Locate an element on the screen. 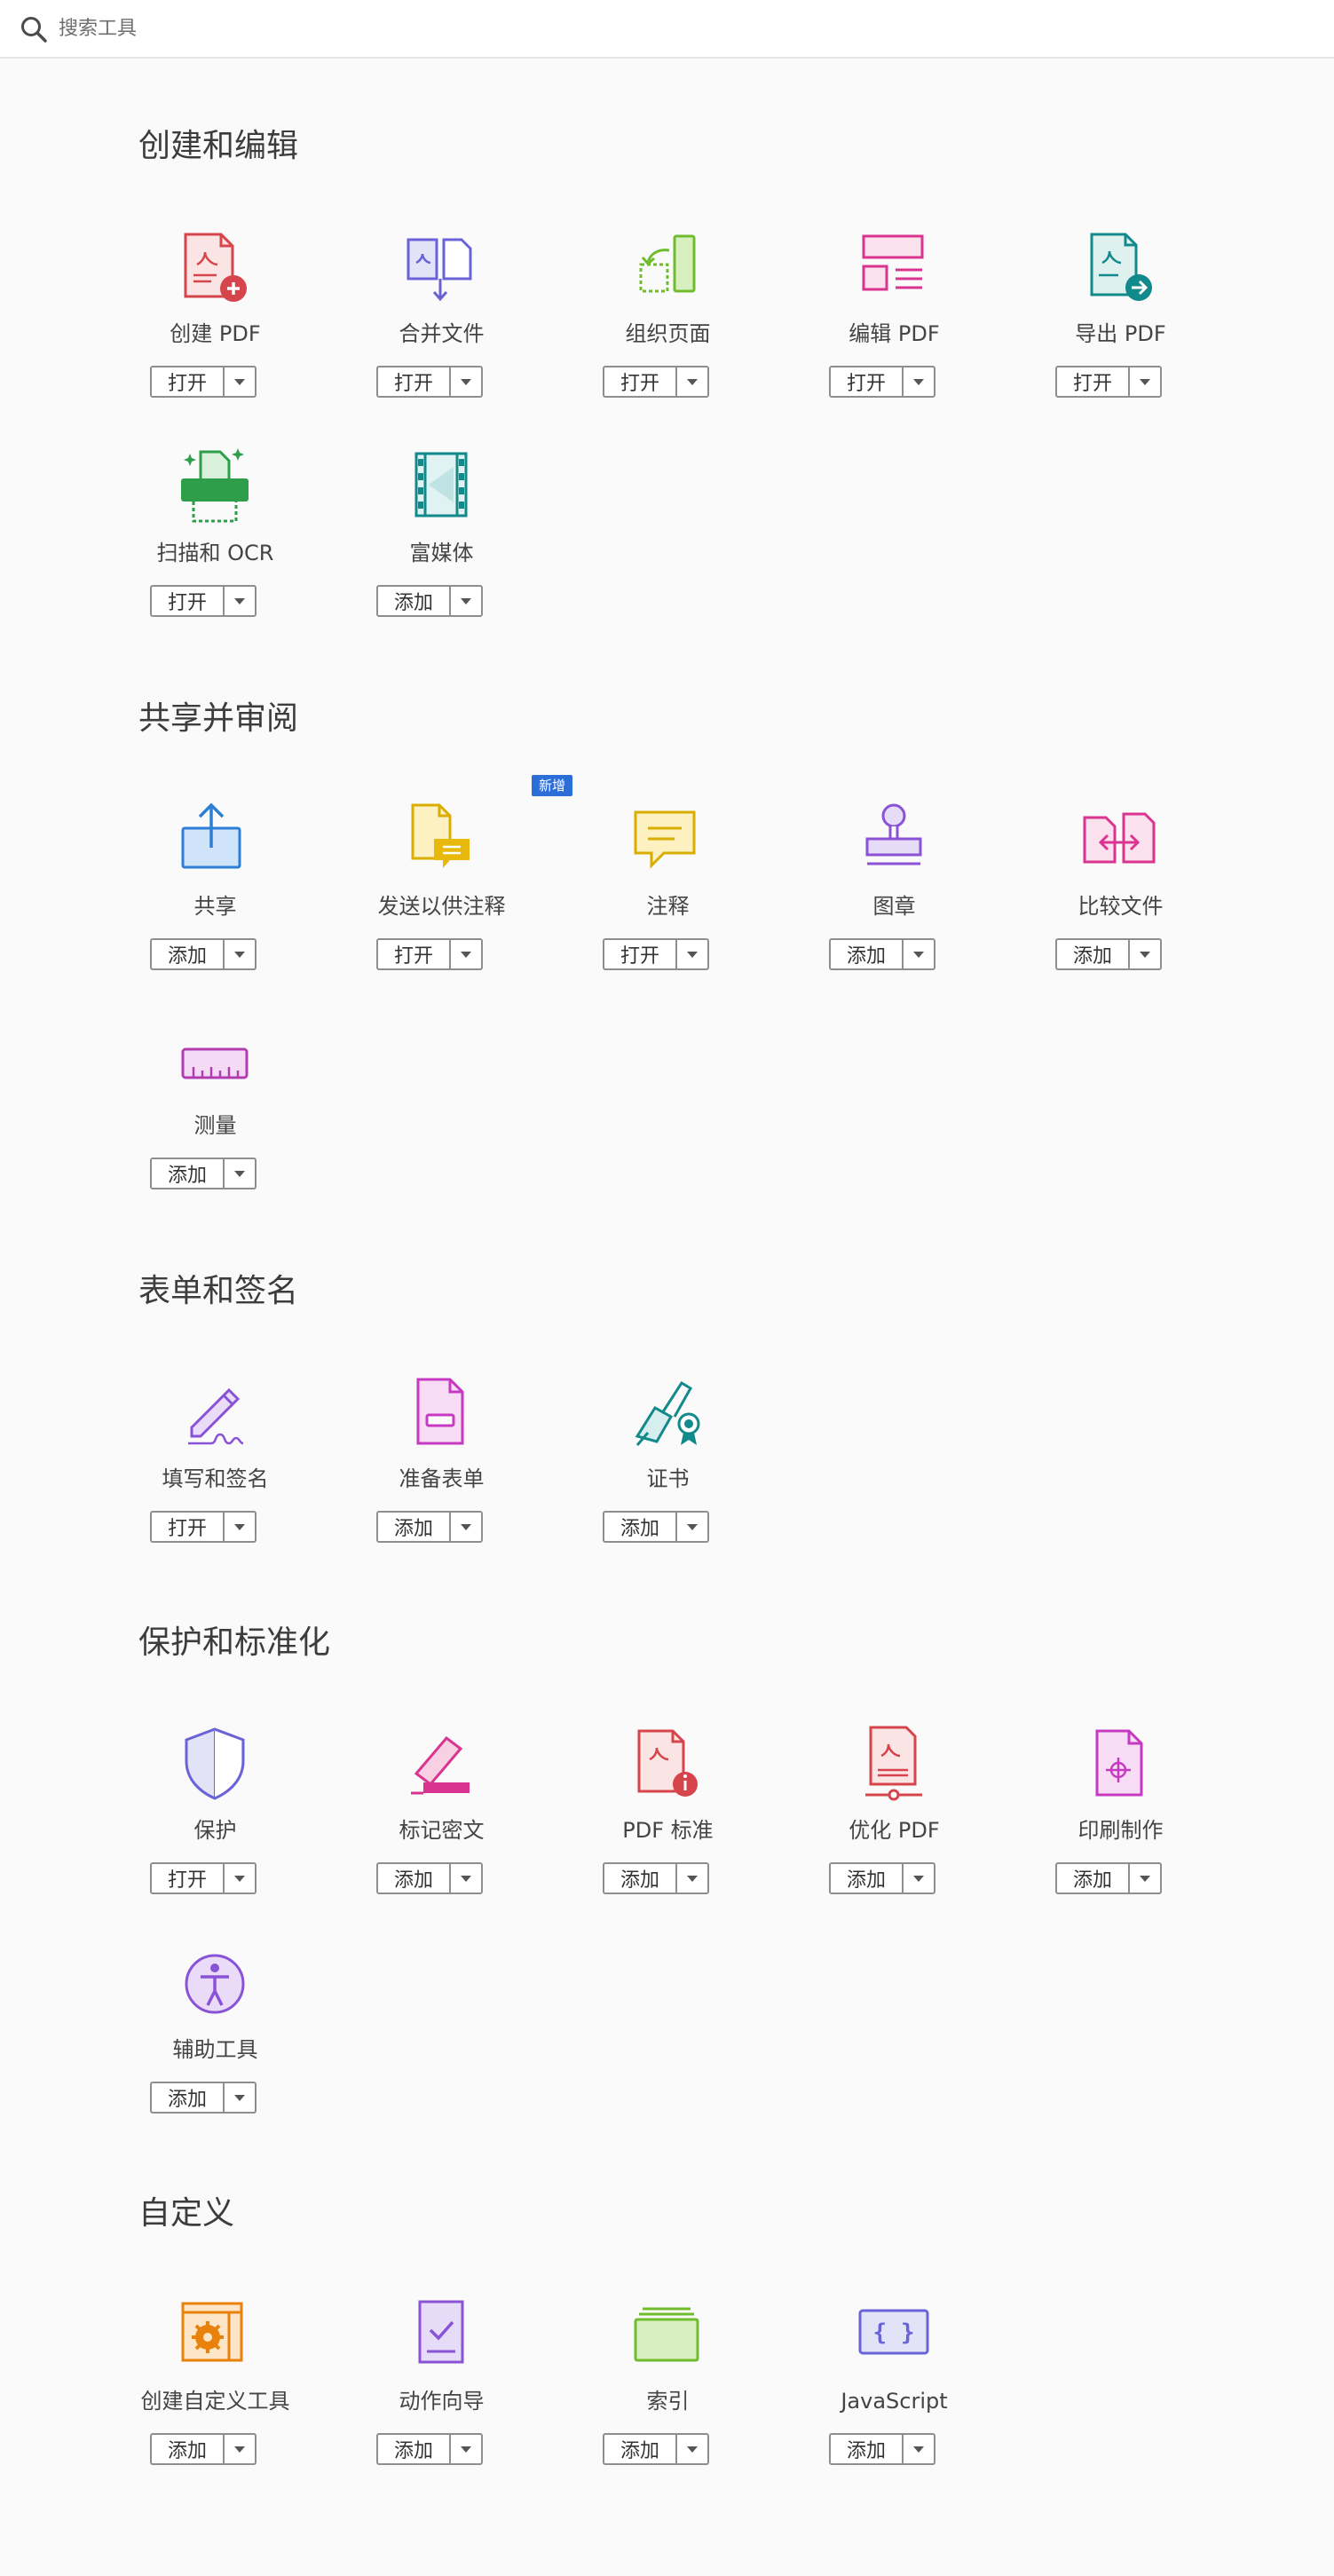 The image size is (1334, 2576). tool-label: 证书 is located at coordinates (668, 1479).